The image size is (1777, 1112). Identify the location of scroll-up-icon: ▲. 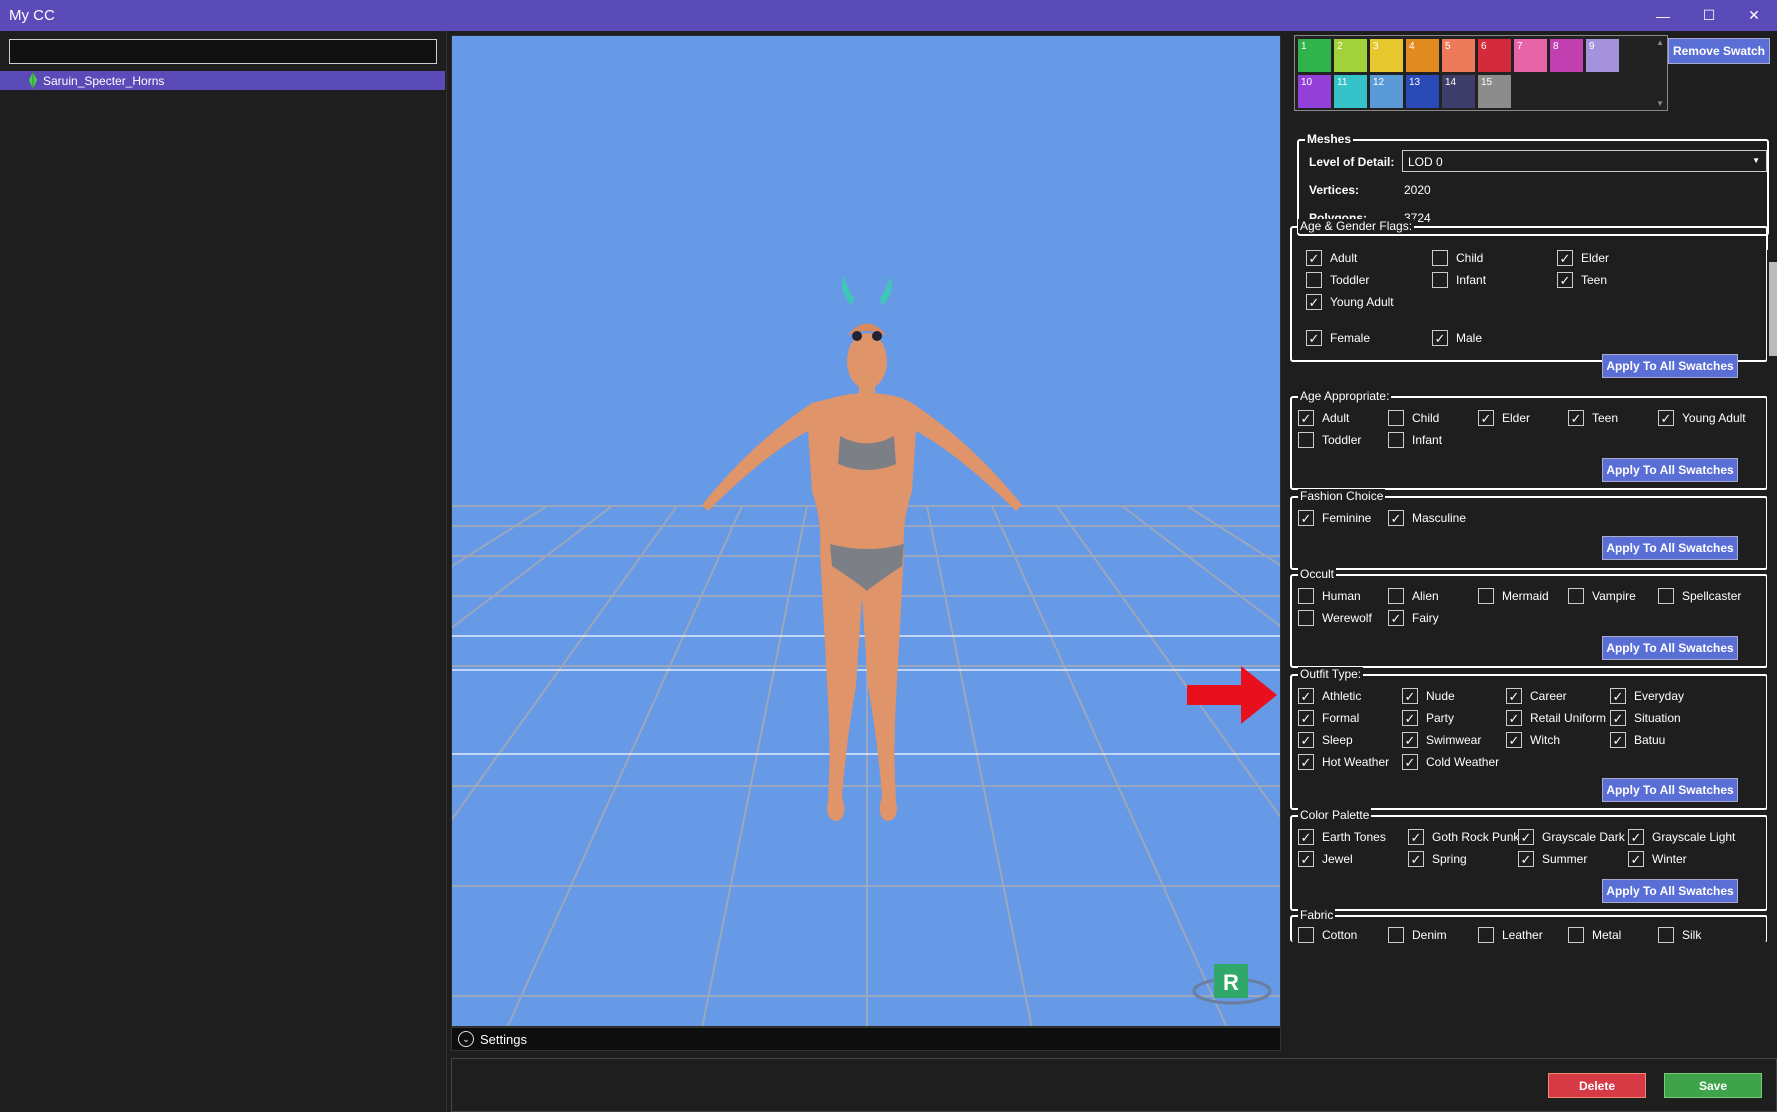
(1660, 42).